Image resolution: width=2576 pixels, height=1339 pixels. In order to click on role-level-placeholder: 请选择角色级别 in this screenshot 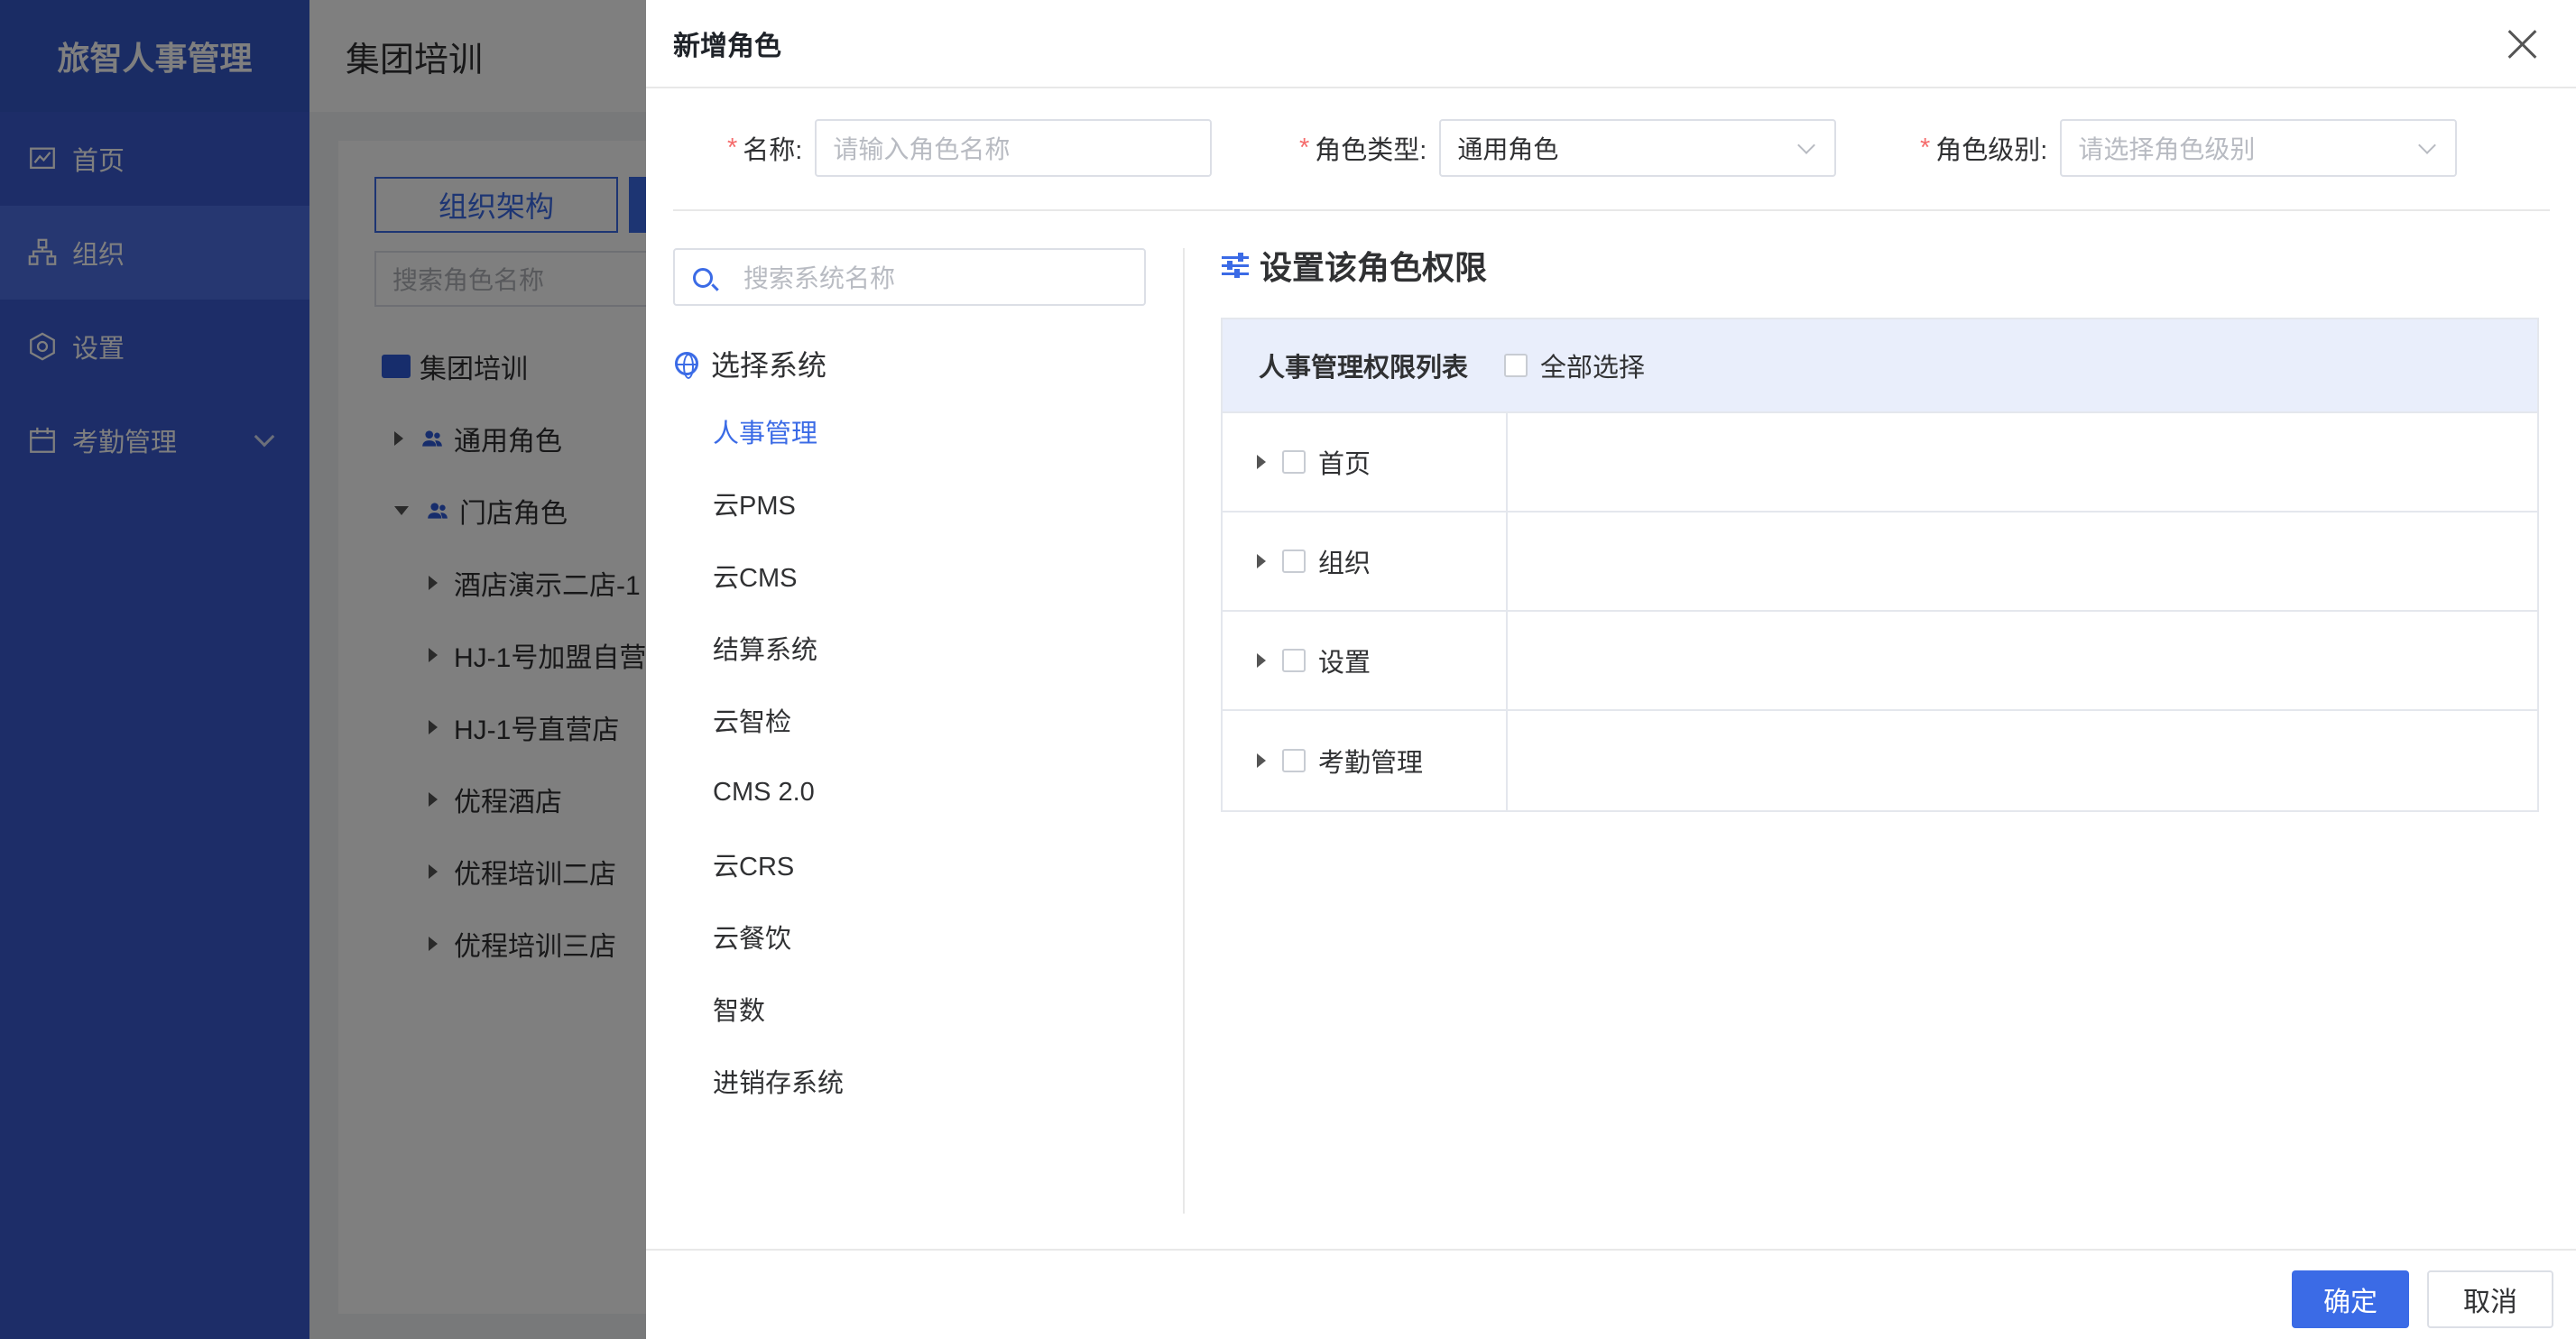, I will do `click(2167, 149)`.